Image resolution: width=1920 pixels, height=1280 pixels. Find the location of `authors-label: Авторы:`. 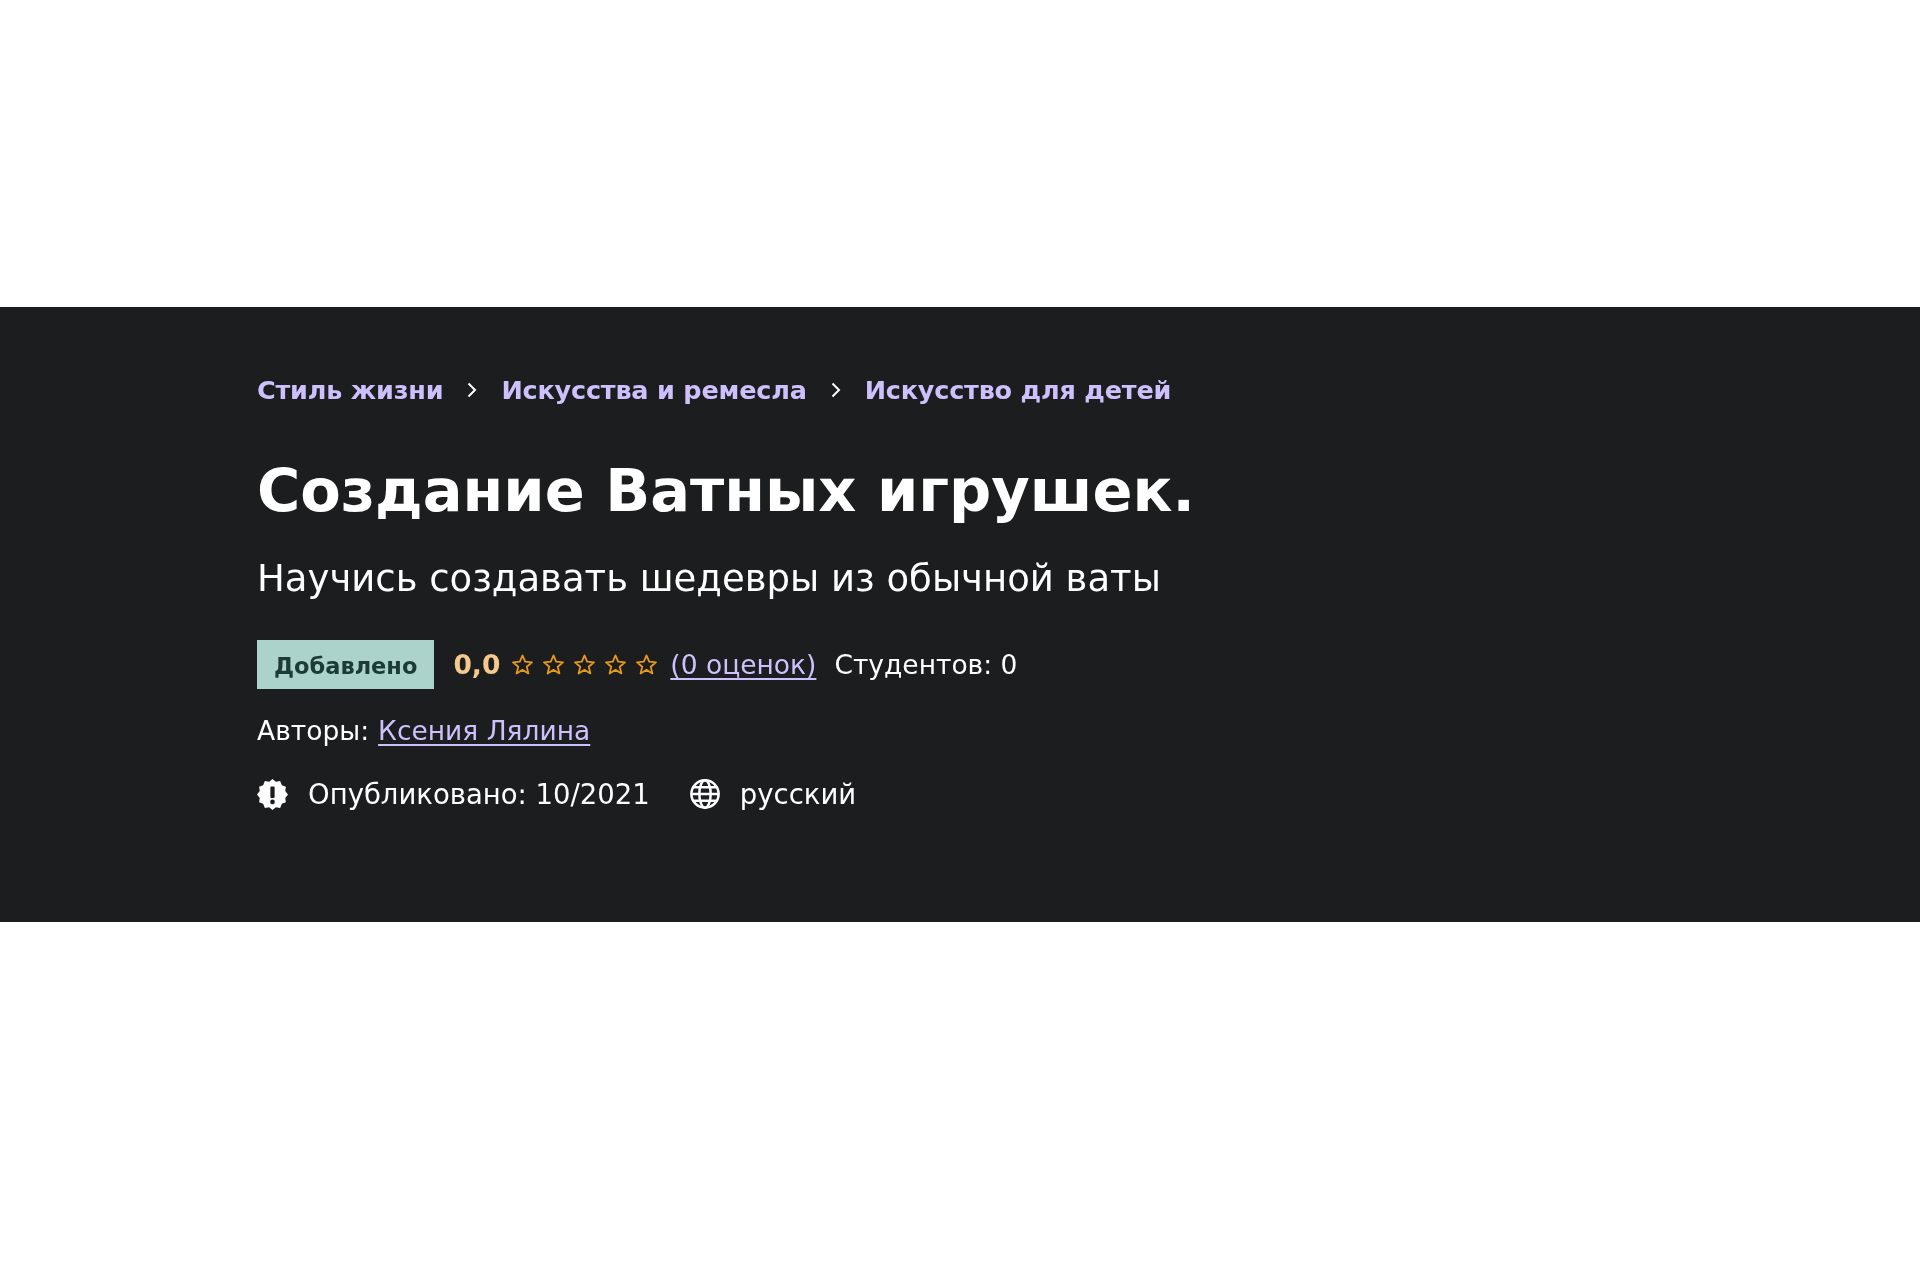

authors-label: Авторы: is located at coordinates (313, 731).